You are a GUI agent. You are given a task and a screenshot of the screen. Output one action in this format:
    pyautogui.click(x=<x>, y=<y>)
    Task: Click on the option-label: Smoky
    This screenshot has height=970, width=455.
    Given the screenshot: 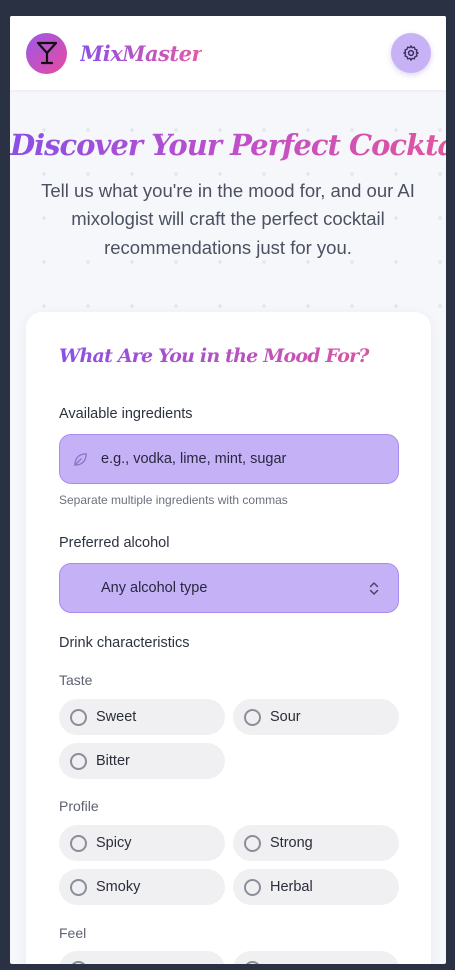 What is the action you would take?
    pyautogui.click(x=118, y=887)
    